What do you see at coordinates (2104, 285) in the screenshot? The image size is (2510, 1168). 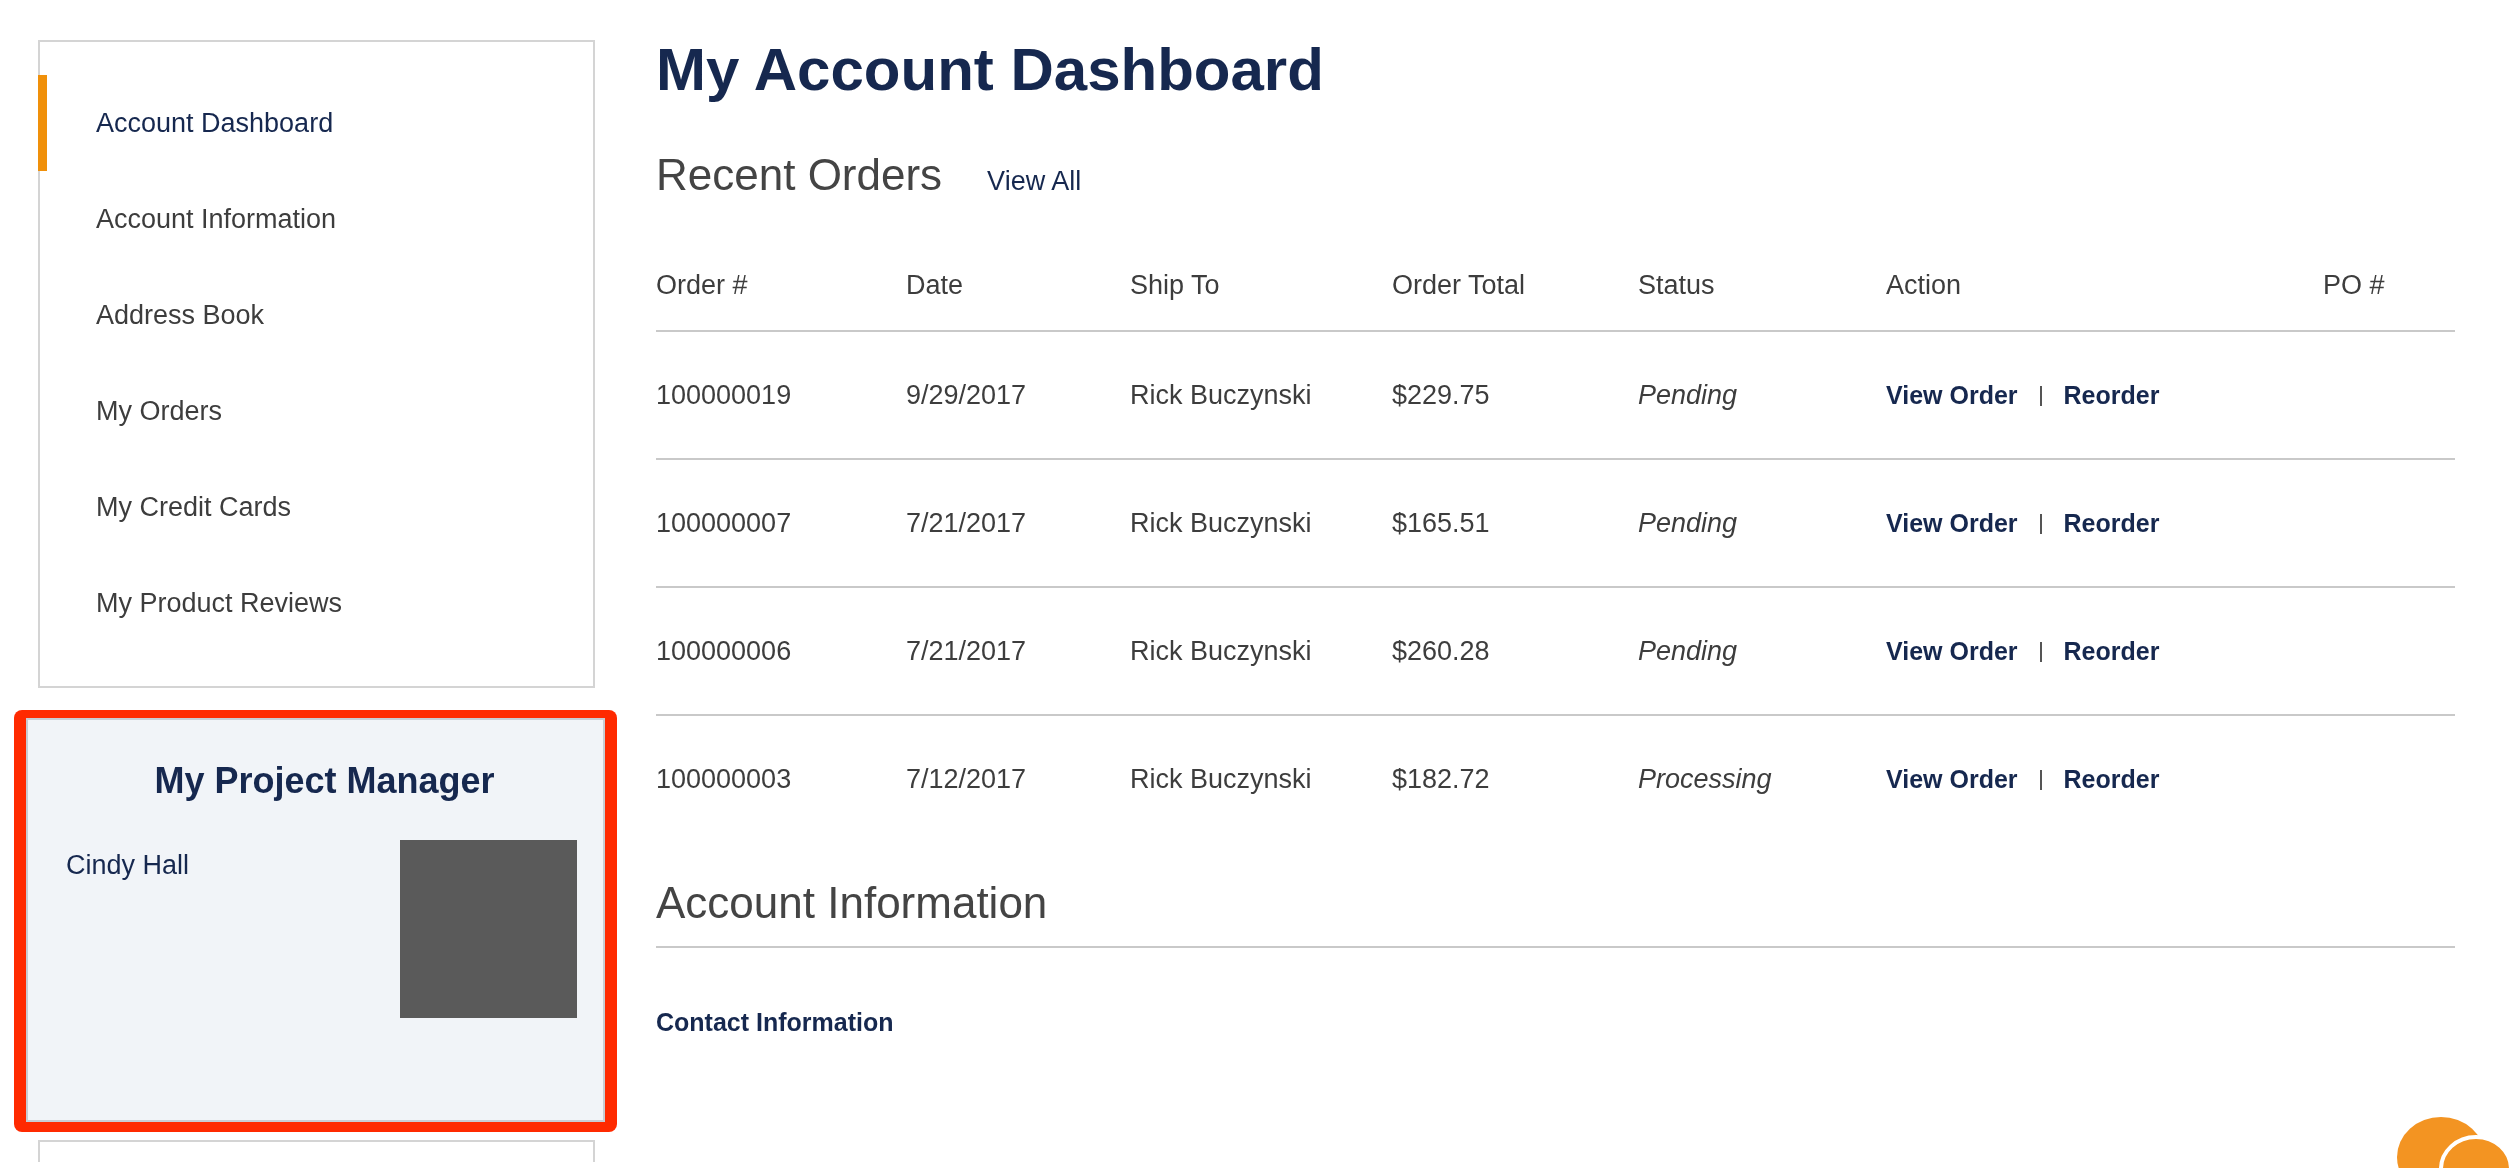 I see `column-header: Action` at bounding box center [2104, 285].